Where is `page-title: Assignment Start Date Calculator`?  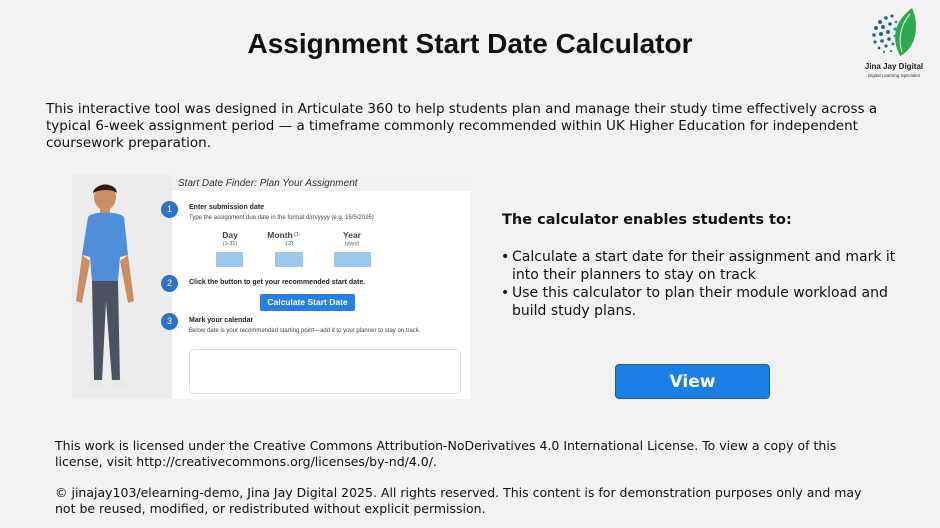
page-title: Assignment Start Date Calculator is located at coordinates (470, 43).